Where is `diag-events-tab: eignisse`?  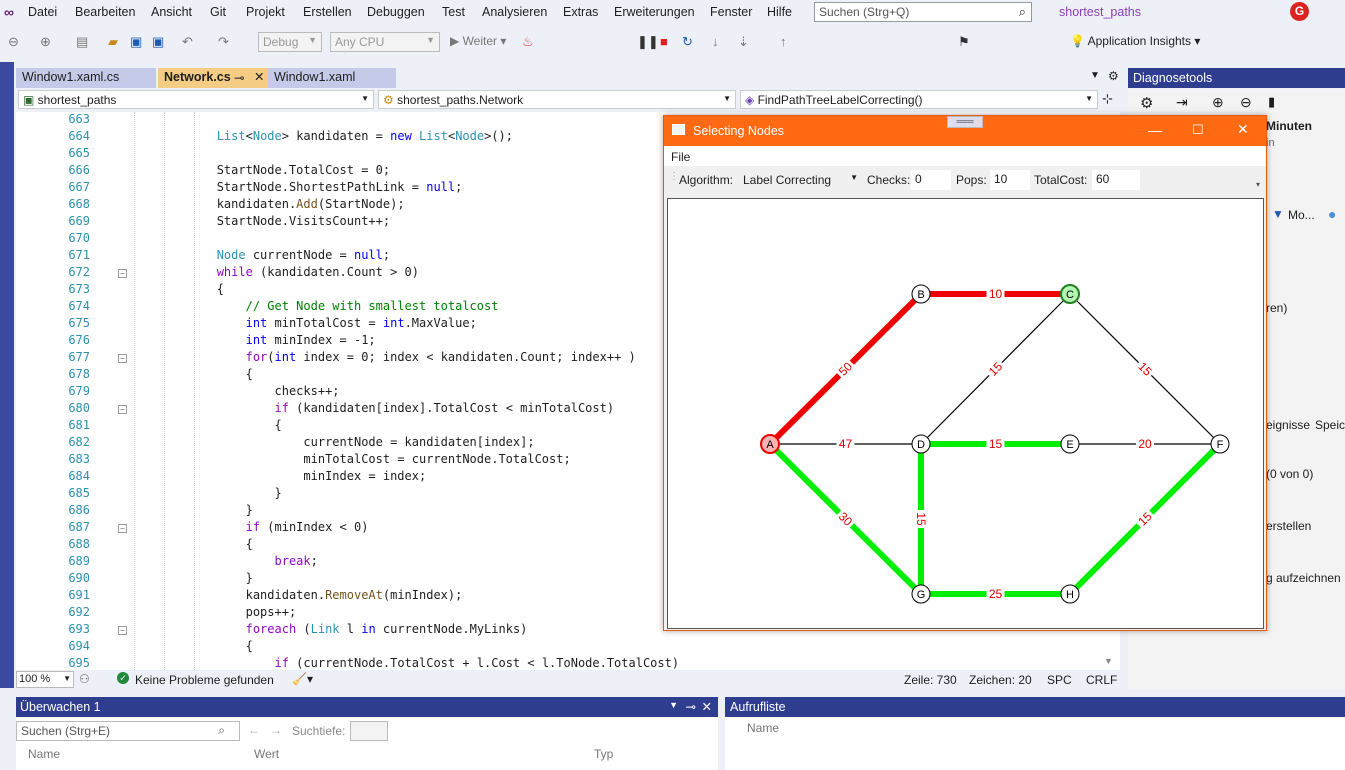
diag-events-tab: eignisse is located at coordinates (1288, 425).